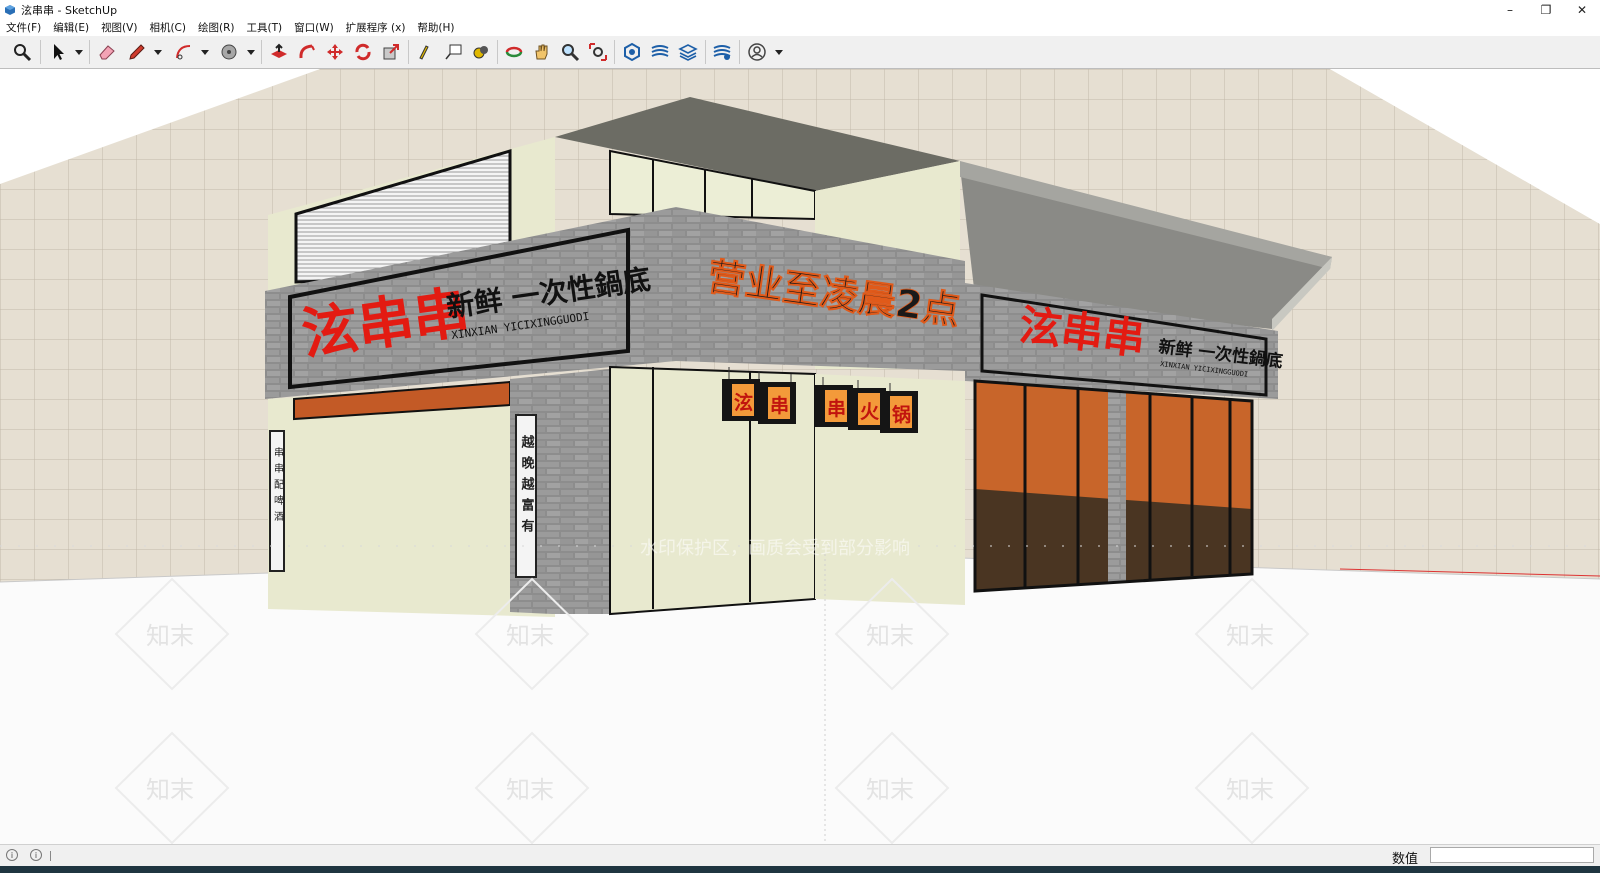 This screenshot has width=1600, height=873. Describe the element at coordinates (800, 9) in the screenshot. I see `title-bar: 泫串串 - SketchUp – ❐ ✕` at that location.